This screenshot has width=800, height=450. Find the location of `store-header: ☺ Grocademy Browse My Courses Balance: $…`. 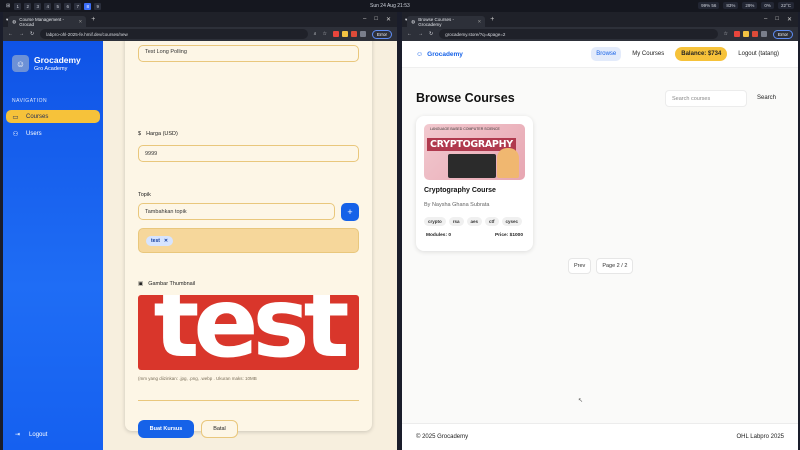

store-header: ☺ Grocademy Browse My Courses Balance: $… is located at coordinates (600, 54).